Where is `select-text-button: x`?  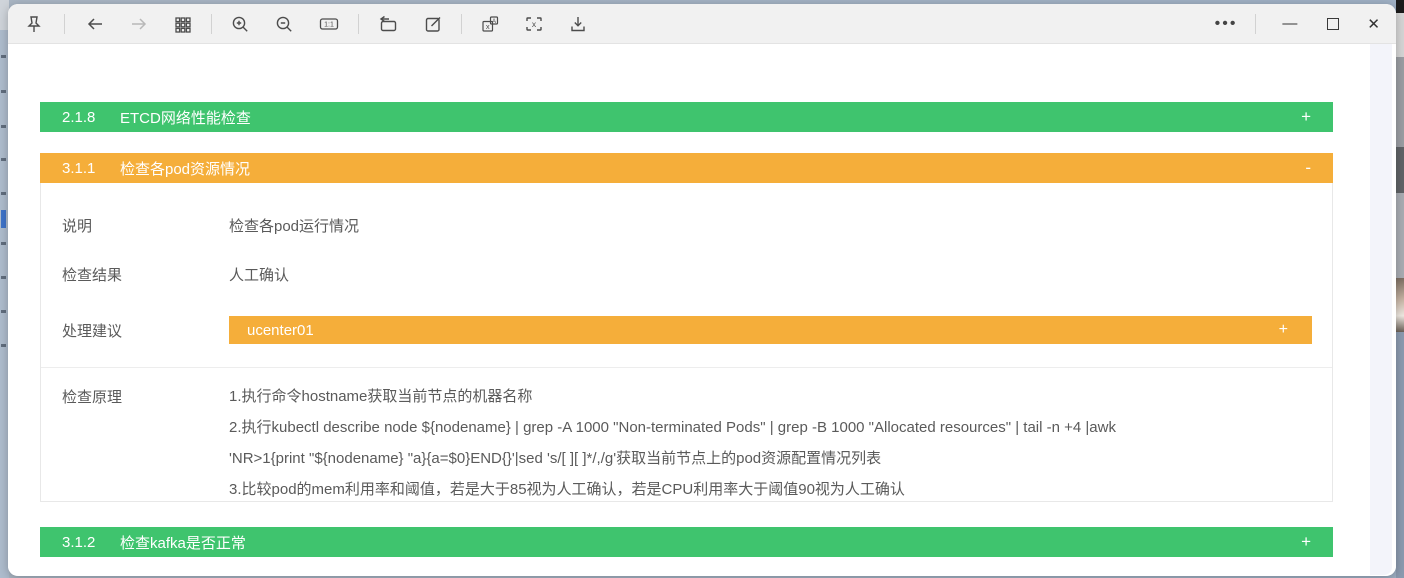
select-text-button: x is located at coordinates (534, 24).